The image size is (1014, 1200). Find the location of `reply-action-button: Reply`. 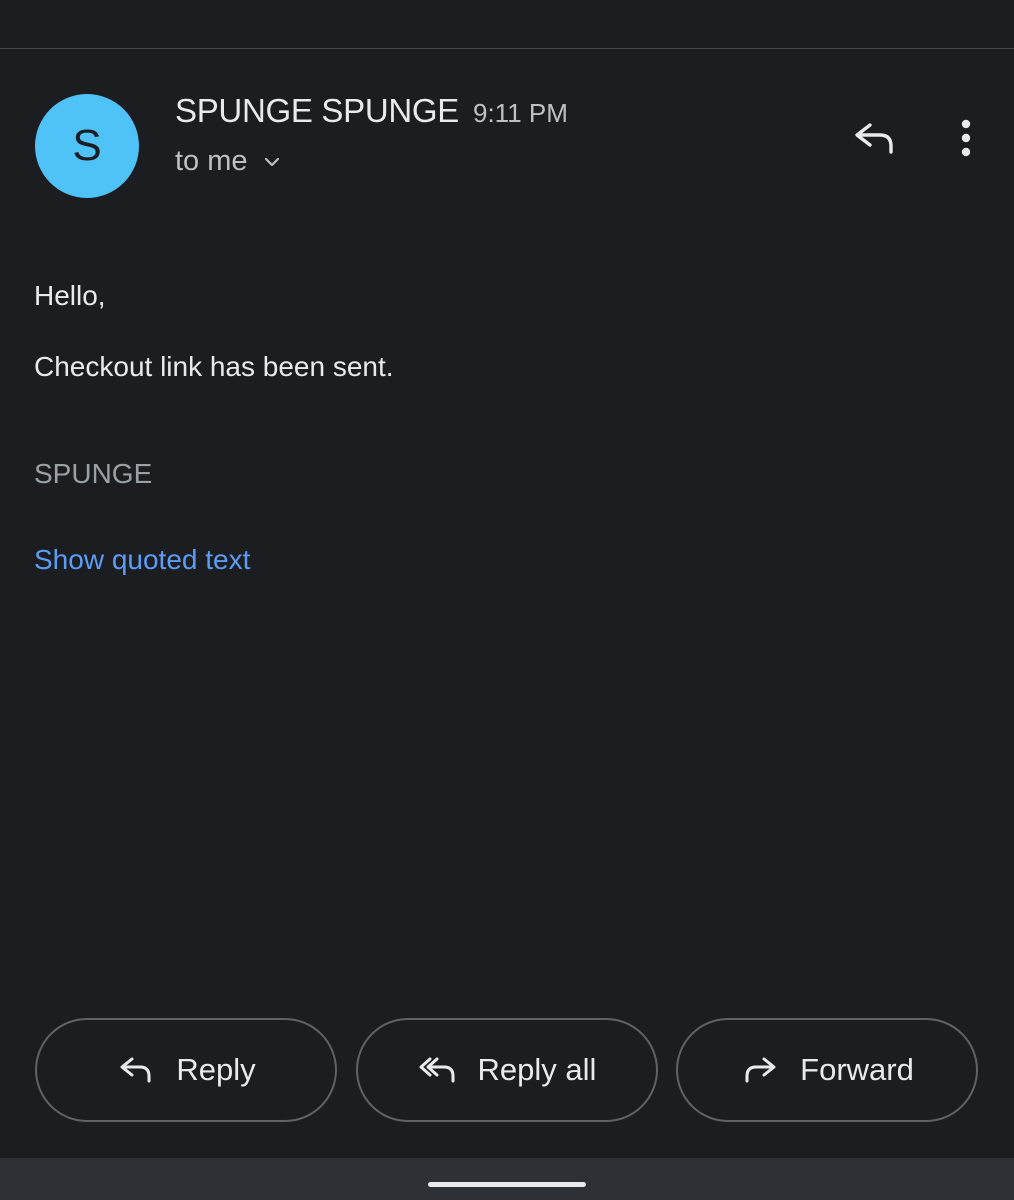

reply-action-button: Reply is located at coordinates (186, 1070).